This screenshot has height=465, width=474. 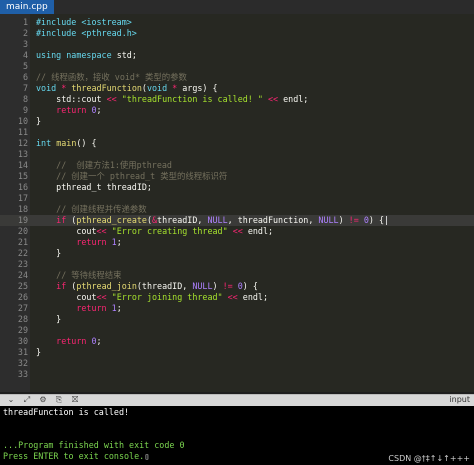 I want to click on line-number: 8, so click(x=25, y=99).